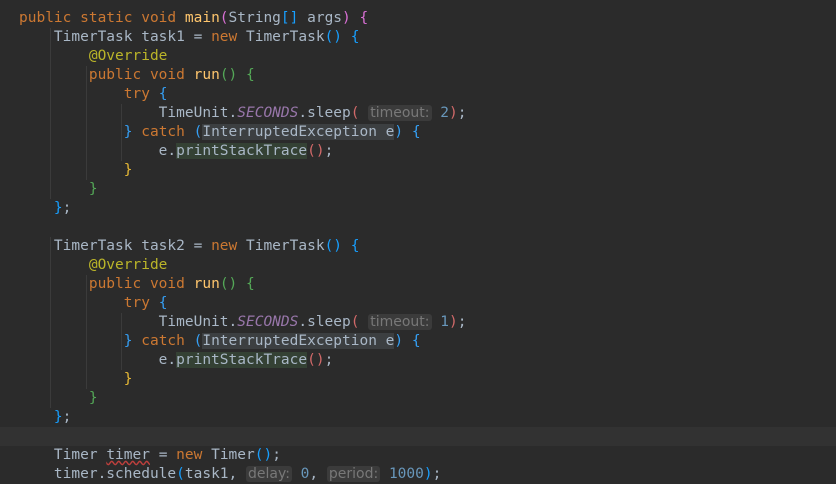 The image size is (836, 484). I want to click on code-line: TimeUnit.SECONDS.sleep( timeout: 2);, so click(418, 113).